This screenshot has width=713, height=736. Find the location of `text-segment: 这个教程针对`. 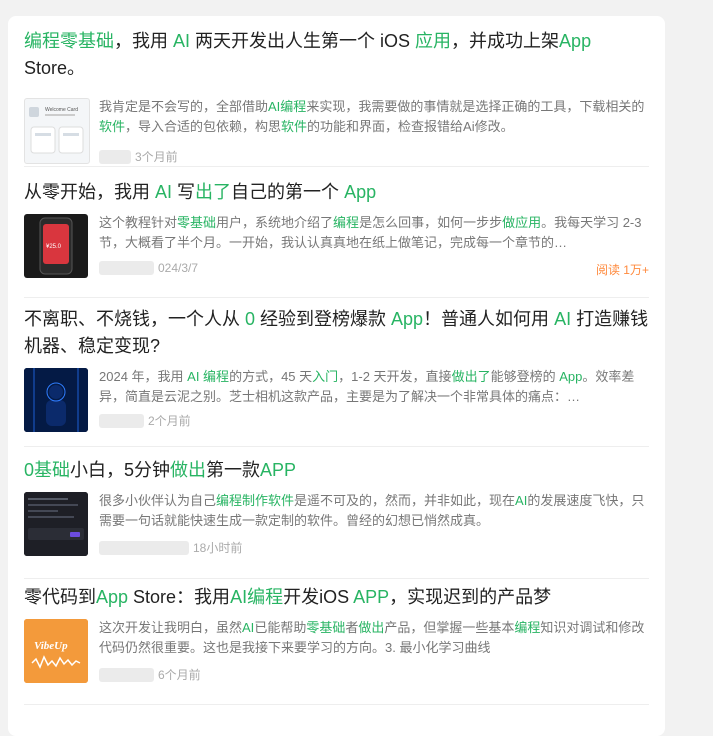

text-segment: 这个教程针对 is located at coordinates (138, 222).